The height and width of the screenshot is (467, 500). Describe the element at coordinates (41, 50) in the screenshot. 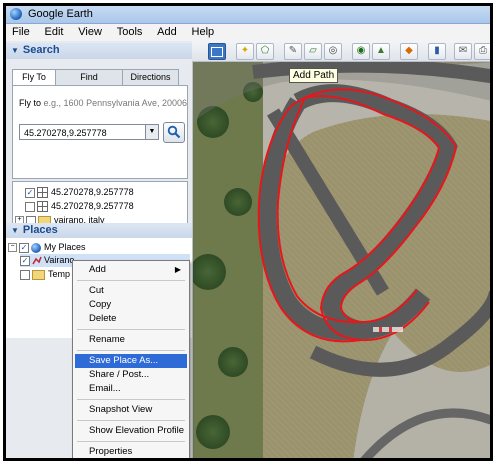

I see `search-header-label: Search` at that location.